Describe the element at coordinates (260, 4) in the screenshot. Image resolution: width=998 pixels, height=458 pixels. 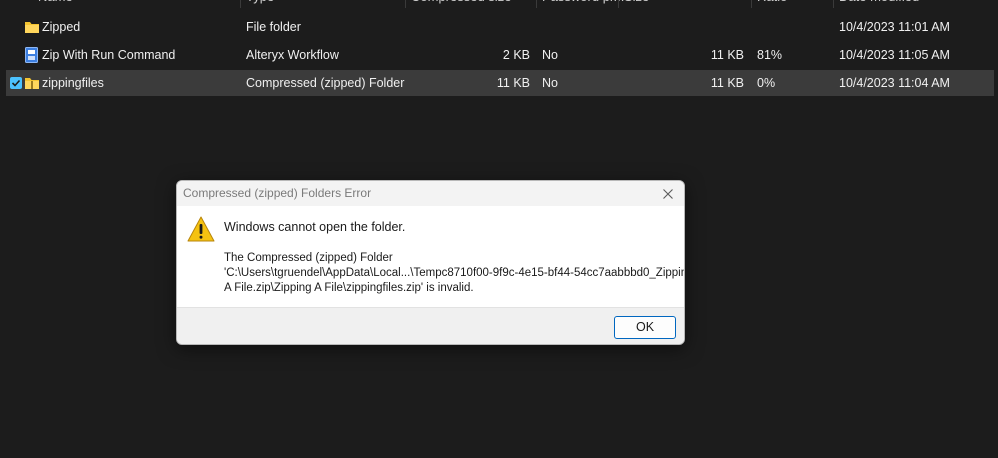
I see `column-type: Type` at that location.